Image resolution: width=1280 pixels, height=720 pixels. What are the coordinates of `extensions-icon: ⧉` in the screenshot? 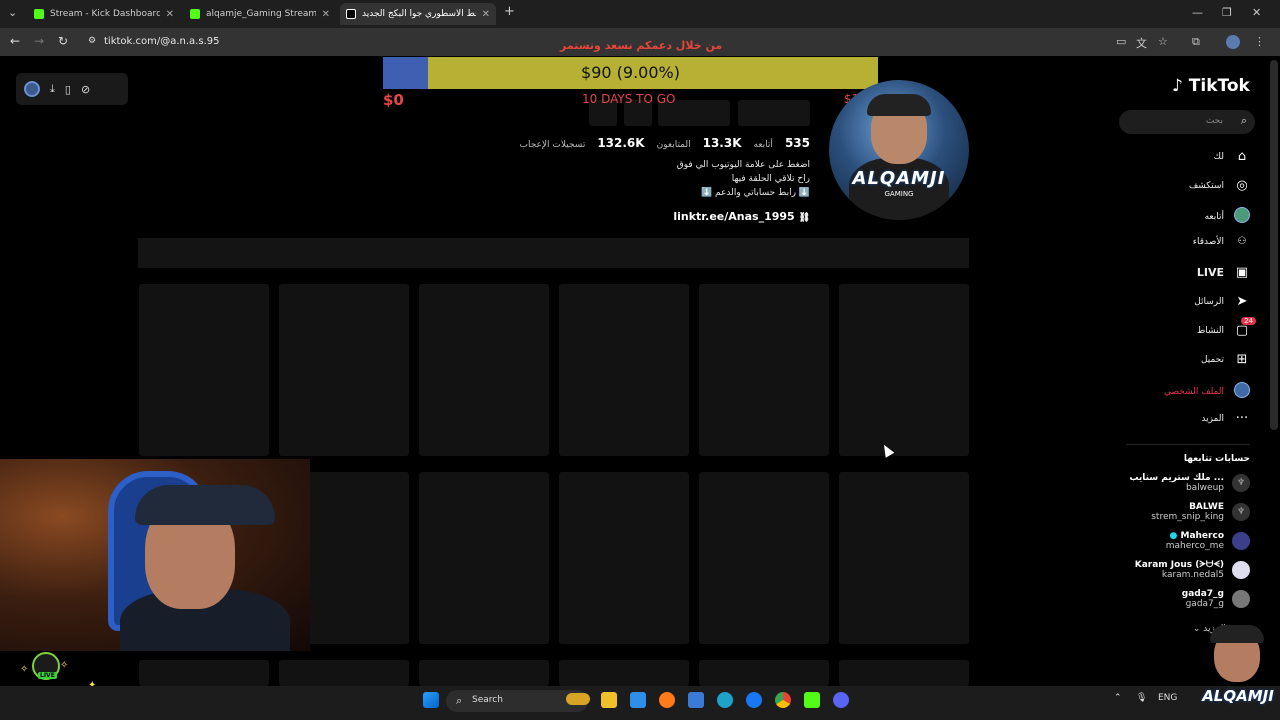 It's located at (1196, 42).